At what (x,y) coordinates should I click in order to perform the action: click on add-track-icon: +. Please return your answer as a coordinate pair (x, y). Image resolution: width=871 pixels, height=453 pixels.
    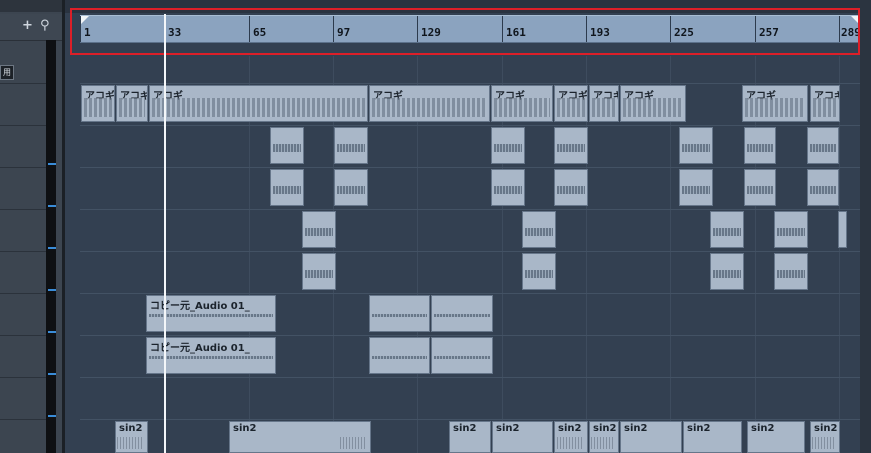
    Looking at the image, I should click on (27, 25).